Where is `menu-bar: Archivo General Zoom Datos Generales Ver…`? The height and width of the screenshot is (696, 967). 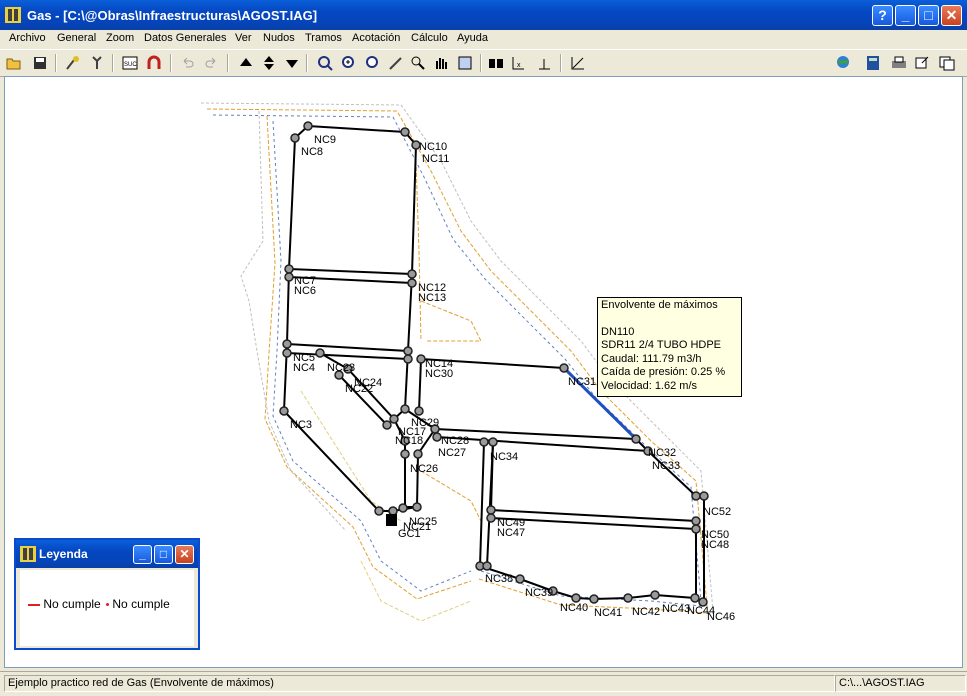 menu-bar: Archivo General Zoom Datos Generales Ver… is located at coordinates (483, 39).